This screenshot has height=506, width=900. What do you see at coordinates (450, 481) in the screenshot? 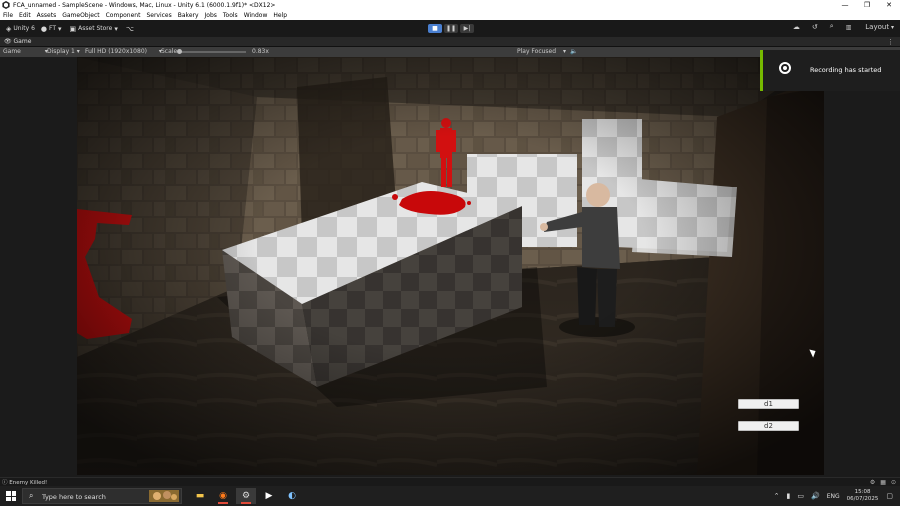
I see `status-bar: ⓘ Enemy Killed! ⚙ ▦ ⊙` at bounding box center [450, 481].